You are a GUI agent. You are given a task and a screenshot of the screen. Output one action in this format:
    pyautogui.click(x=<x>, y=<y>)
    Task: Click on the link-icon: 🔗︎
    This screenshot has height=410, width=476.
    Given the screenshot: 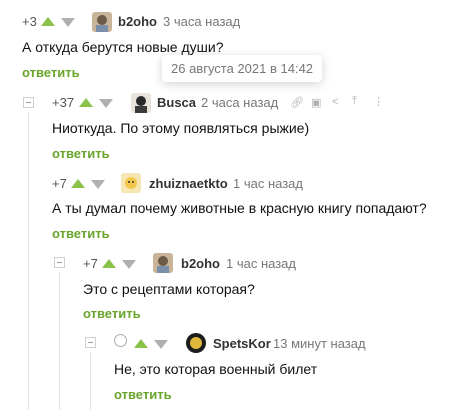 What is the action you would take?
    pyautogui.click(x=297, y=102)
    